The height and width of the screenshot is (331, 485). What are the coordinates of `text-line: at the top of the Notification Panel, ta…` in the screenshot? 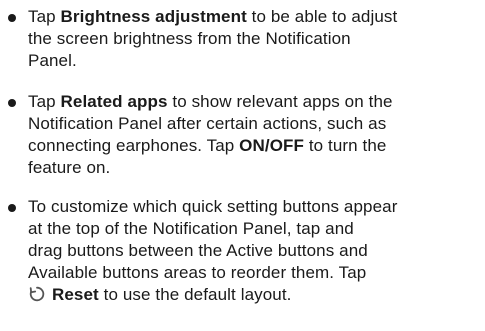 It's located at (191, 228).